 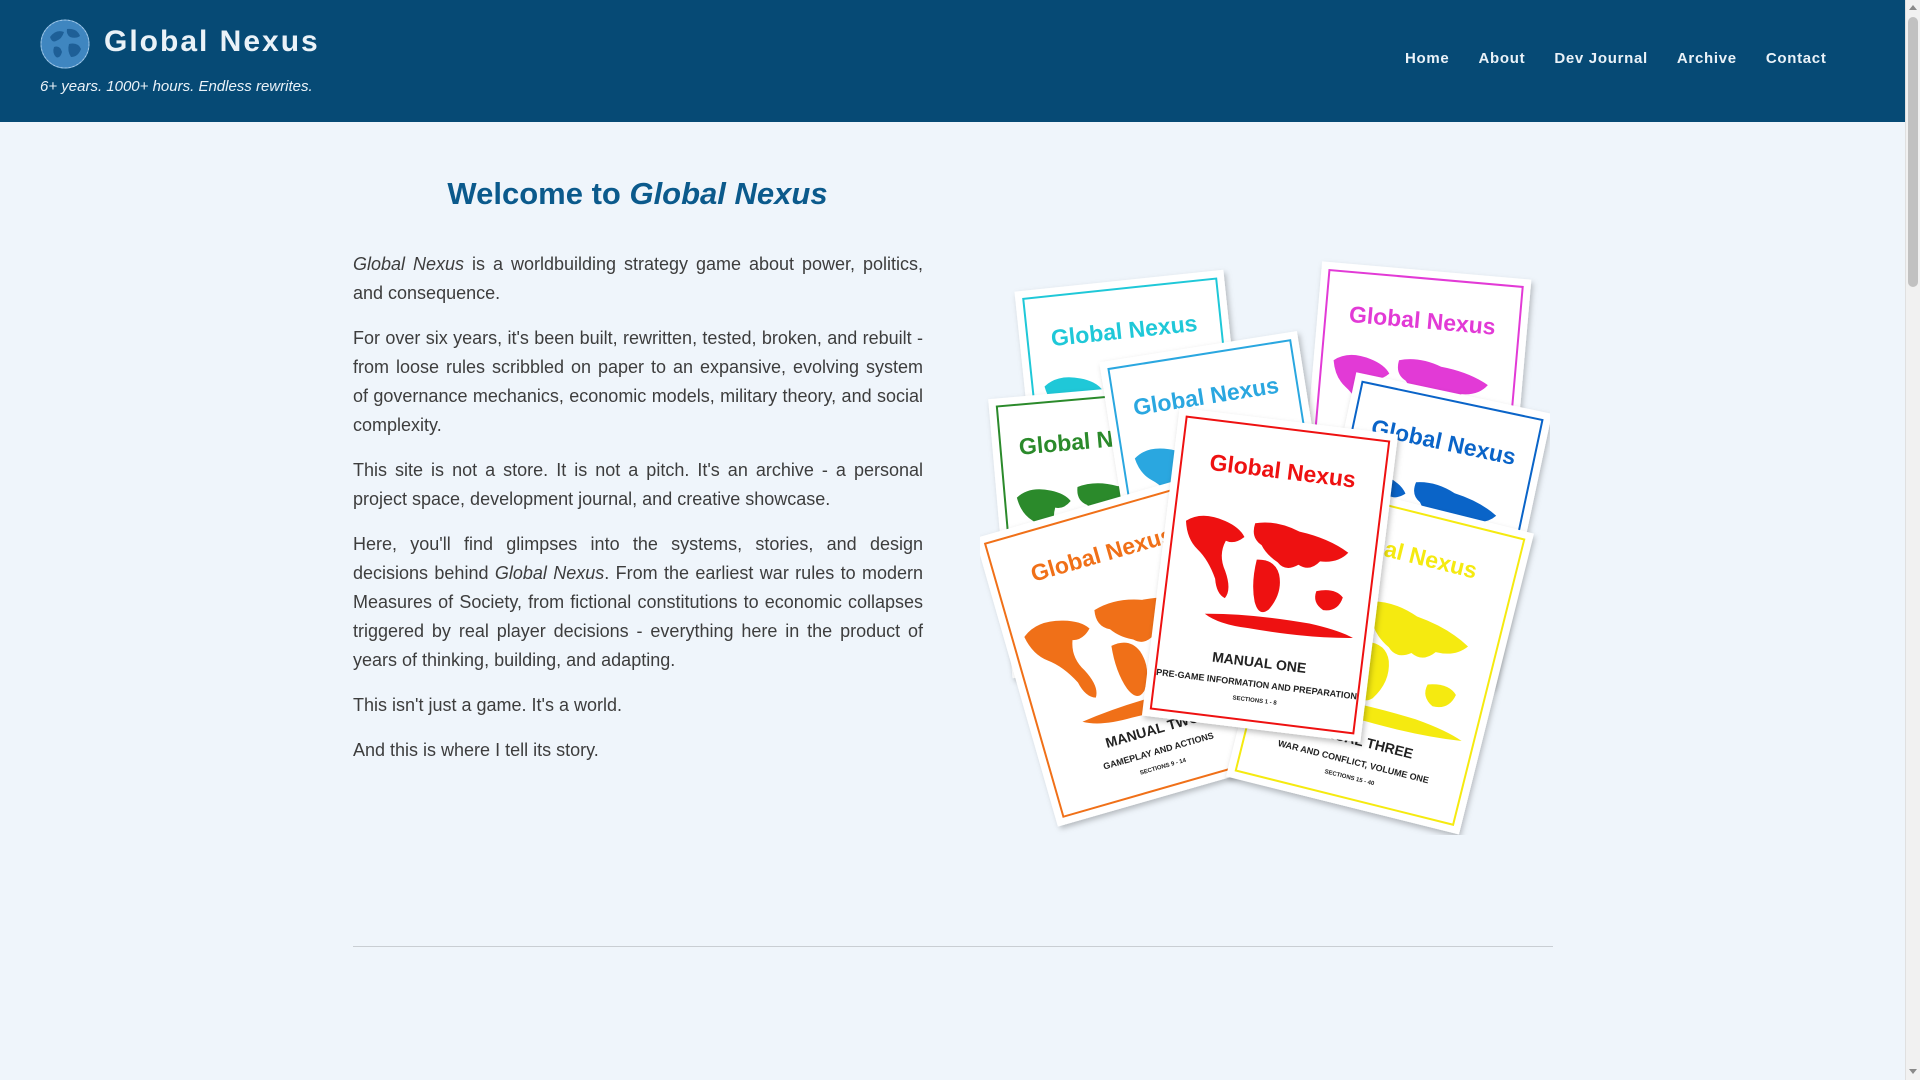 I want to click on intro-paragraph: This isn't just a game. It's a world., so click(x=487, y=705).